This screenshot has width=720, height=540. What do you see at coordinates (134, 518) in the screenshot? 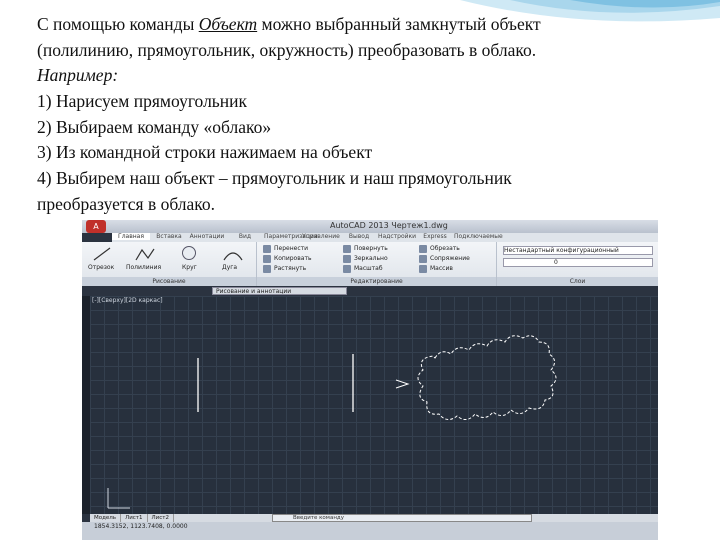
I see `layout-tab-sheet1: Лист1` at bounding box center [134, 518].